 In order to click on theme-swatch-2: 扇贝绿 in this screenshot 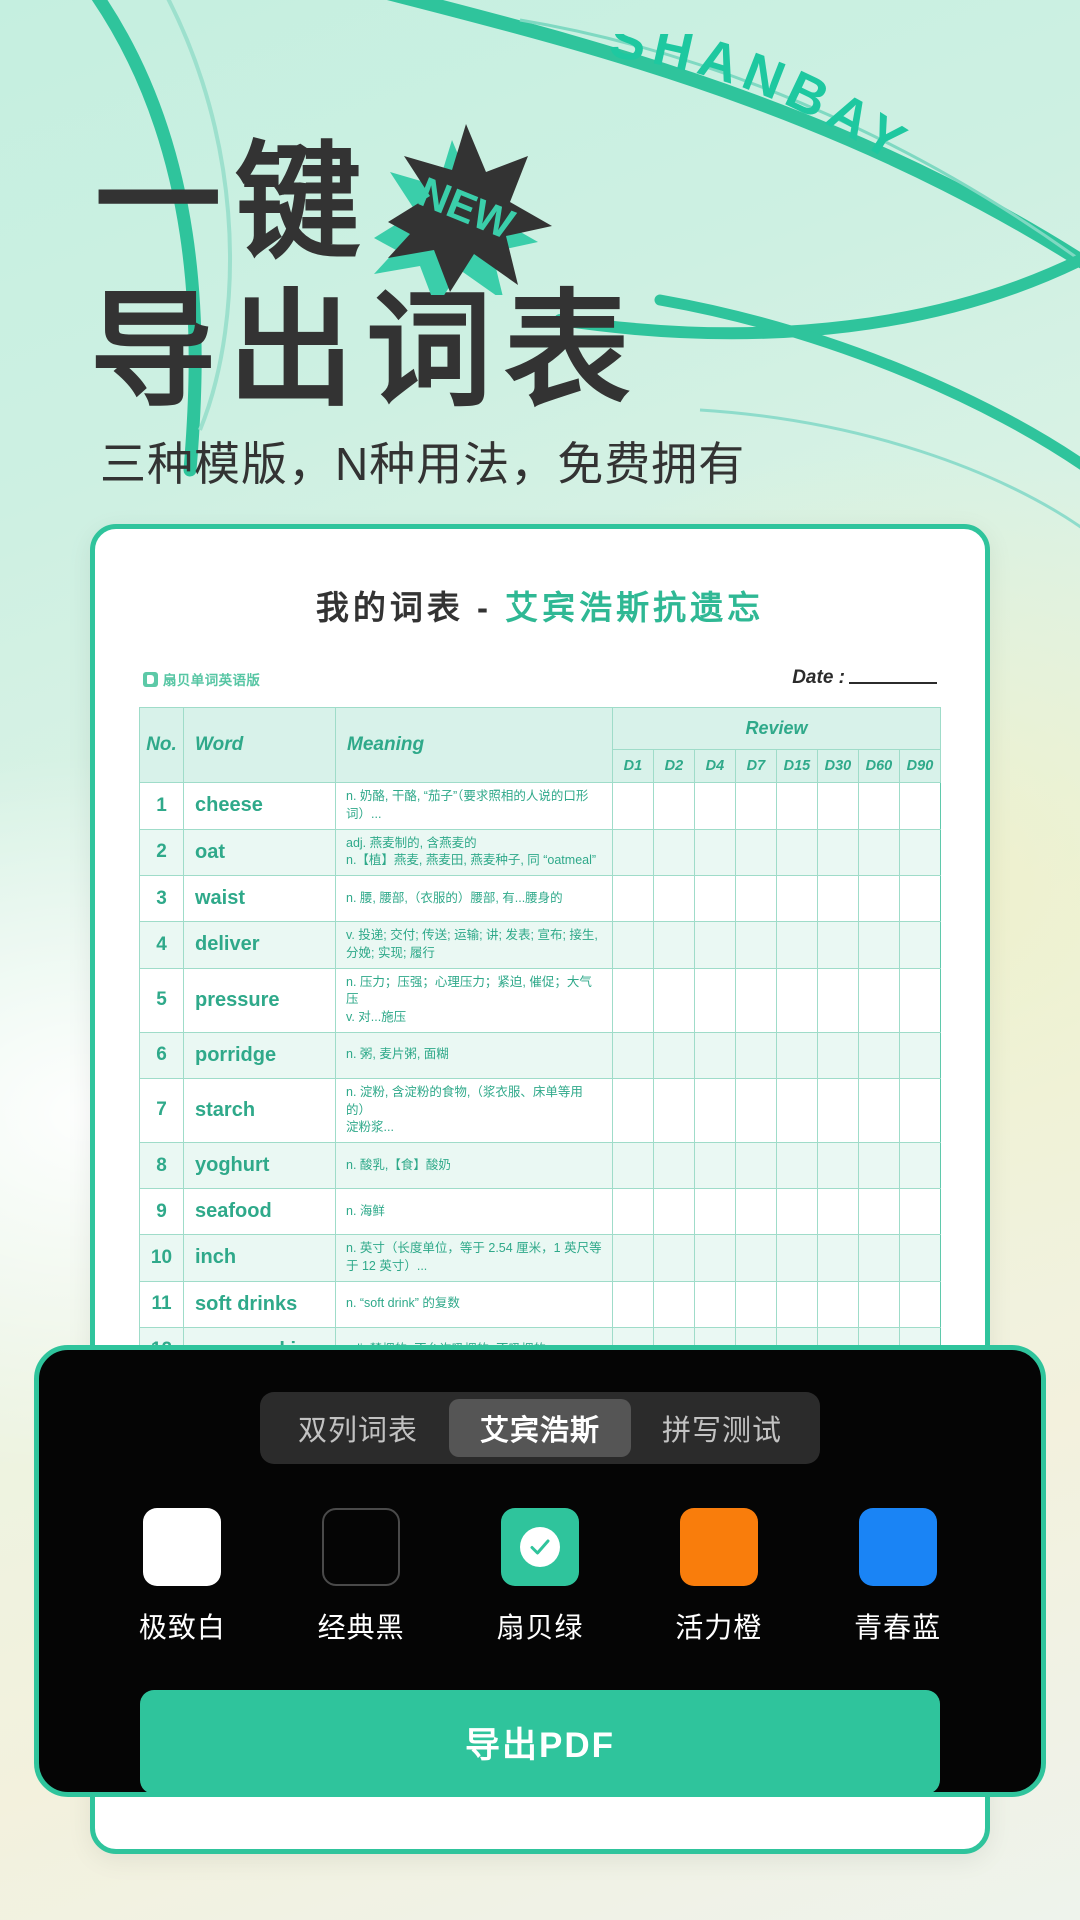, I will do `click(540, 1577)`.